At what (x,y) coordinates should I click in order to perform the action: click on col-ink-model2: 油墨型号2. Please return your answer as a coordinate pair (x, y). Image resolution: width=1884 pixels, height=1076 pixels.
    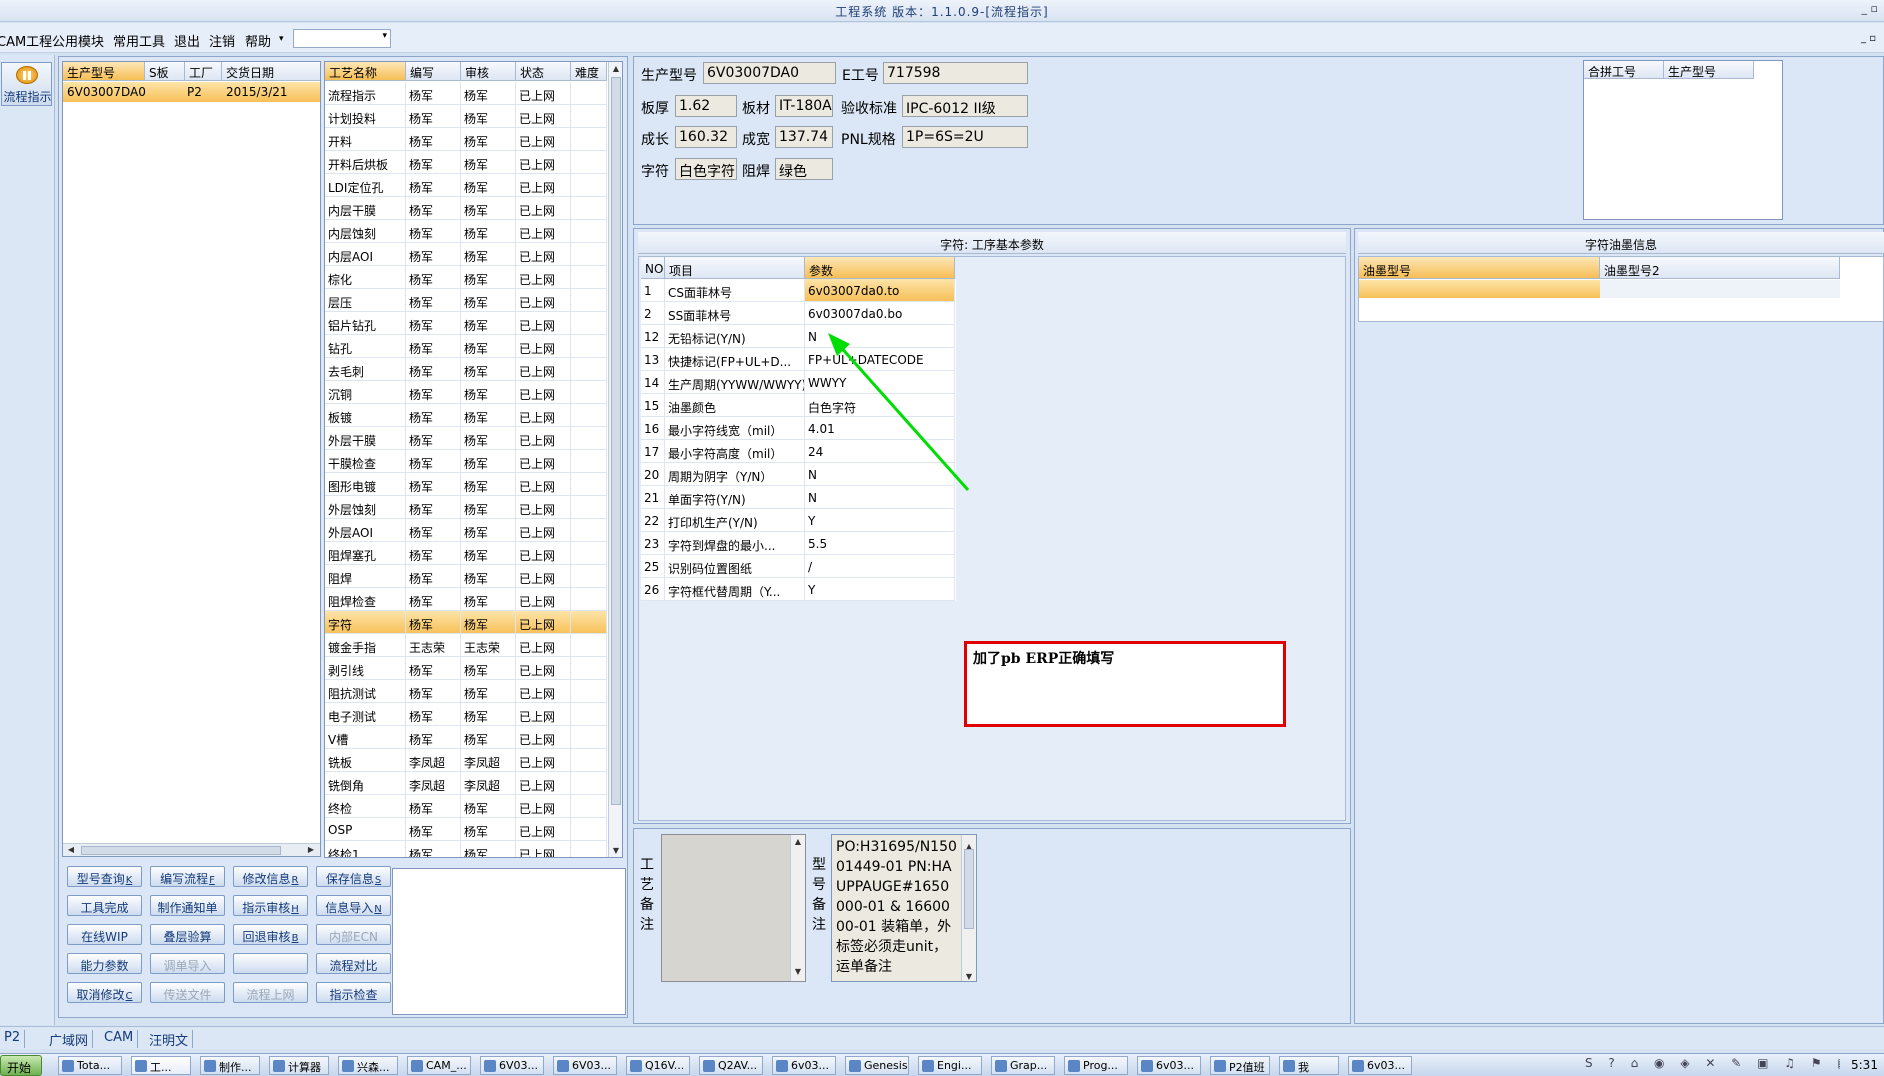
    Looking at the image, I should click on (1720, 268).